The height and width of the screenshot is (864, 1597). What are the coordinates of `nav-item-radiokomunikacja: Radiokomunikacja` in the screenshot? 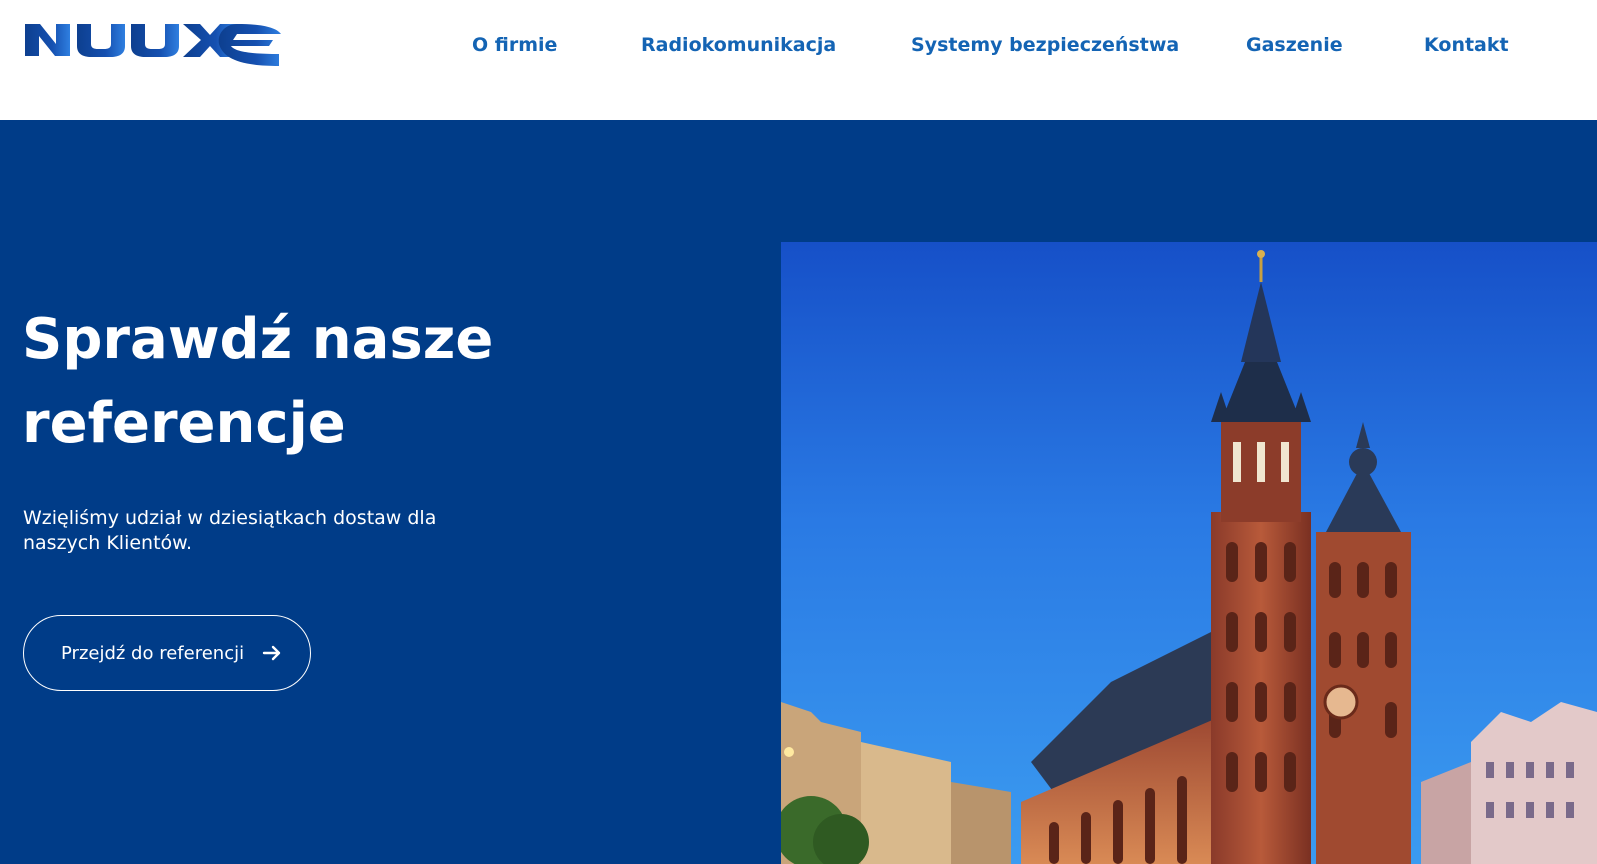 It's located at (738, 45).